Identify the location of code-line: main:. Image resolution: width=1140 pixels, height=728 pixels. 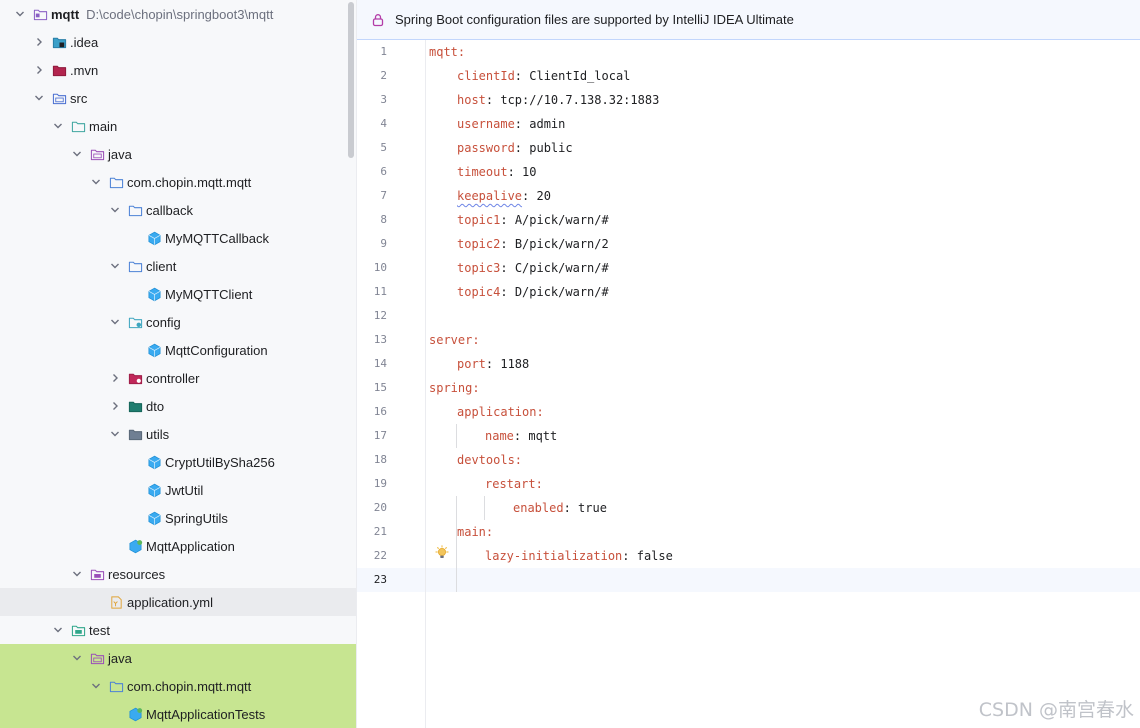
(475, 532).